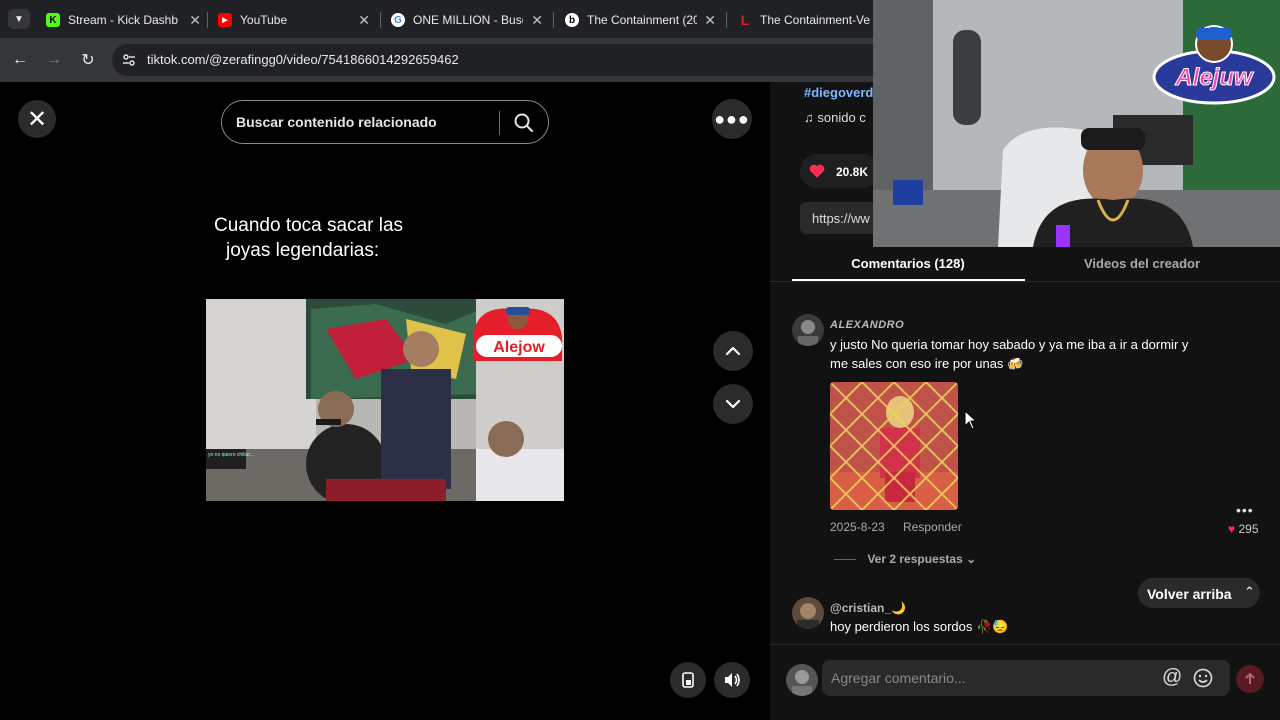  I want to click on volume-button, so click(732, 680).